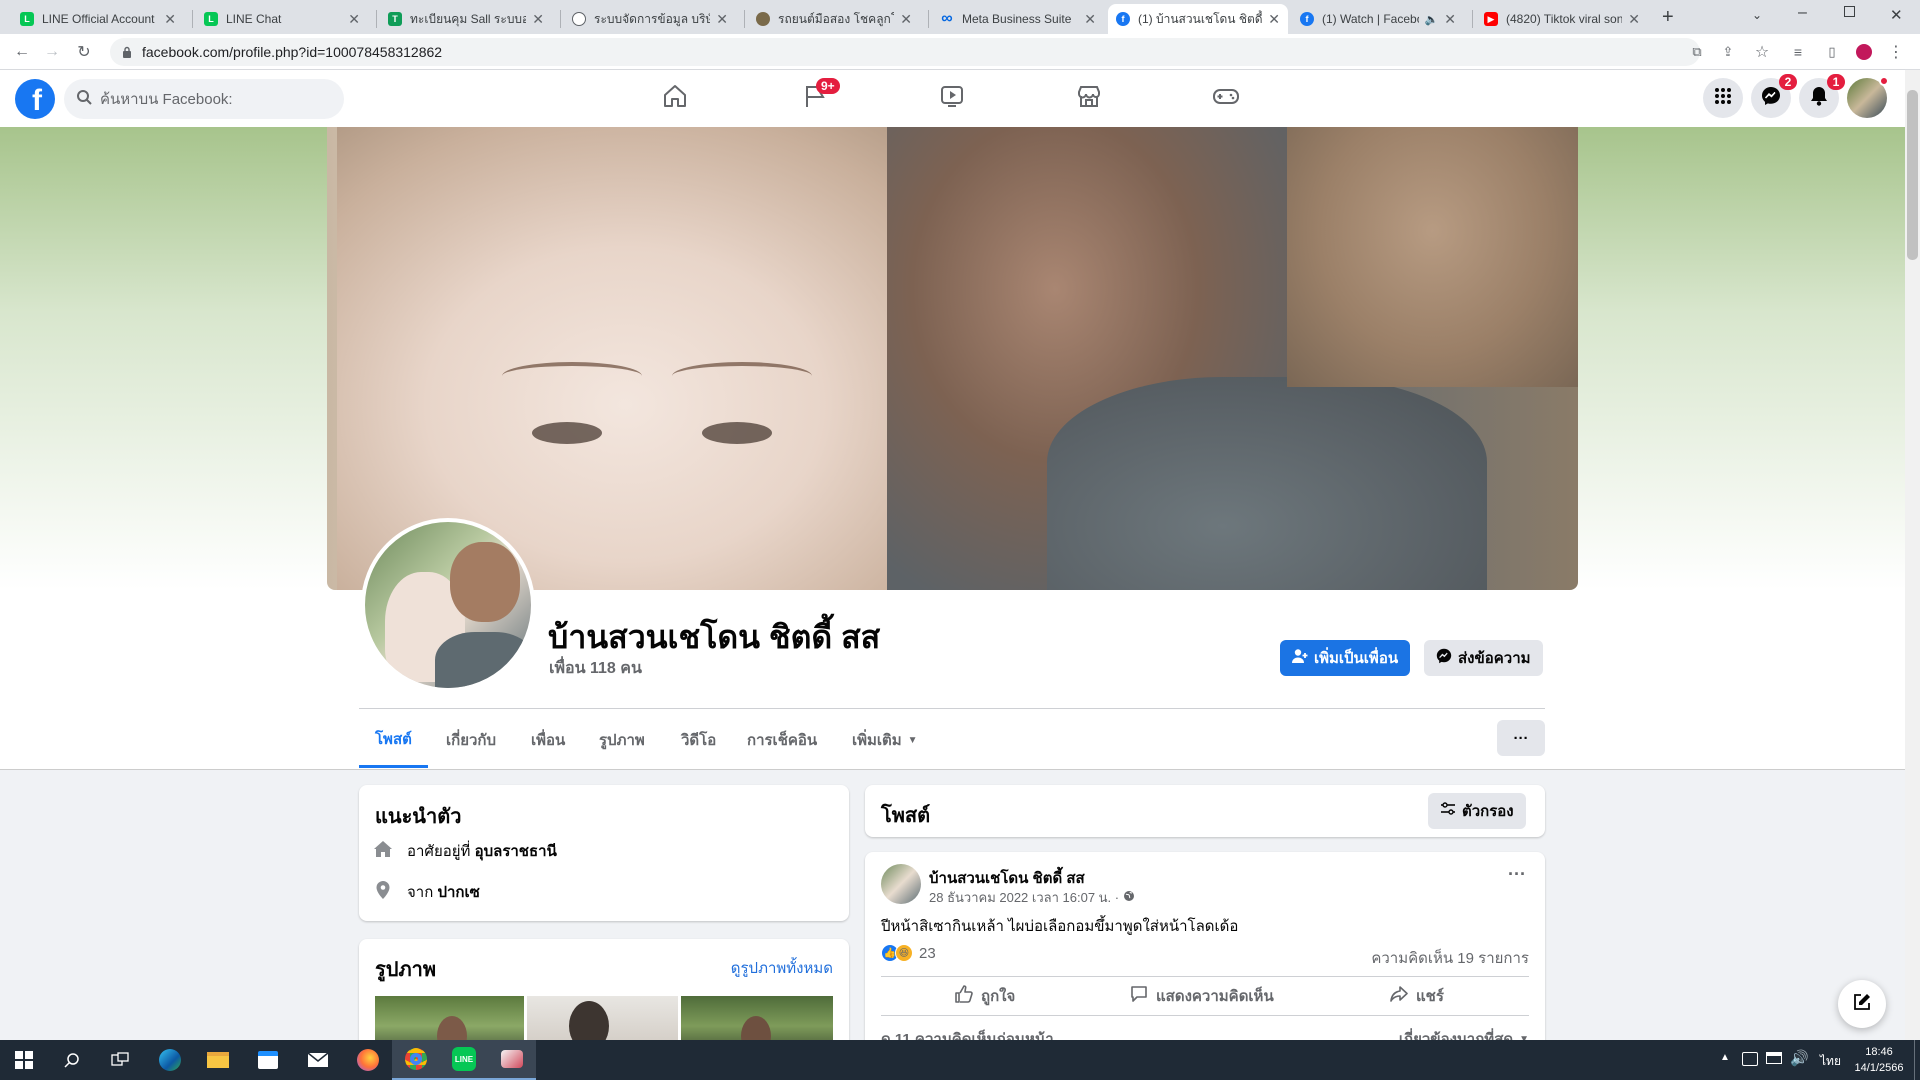 The image size is (1920, 1080). What do you see at coordinates (1832, 52) in the screenshot?
I see `side-panel-icon: ▯` at bounding box center [1832, 52].